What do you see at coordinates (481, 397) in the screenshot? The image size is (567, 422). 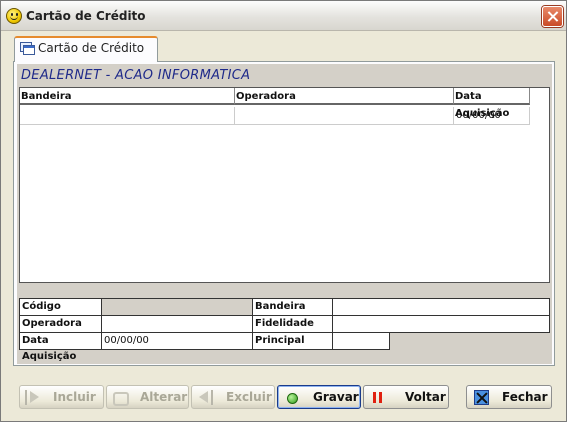 I see `close-x-icon` at bounding box center [481, 397].